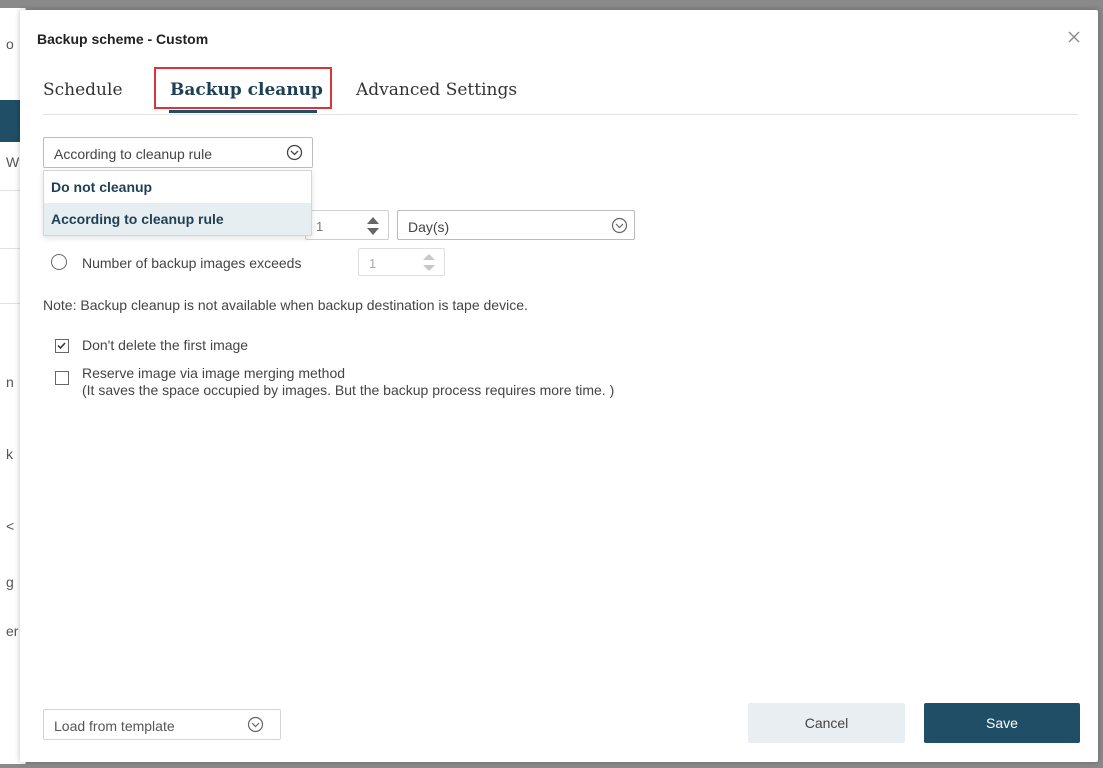 The image size is (1103, 768). What do you see at coordinates (373, 263) in the screenshot?
I see `count-value: 1` at bounding box center [373, 263].